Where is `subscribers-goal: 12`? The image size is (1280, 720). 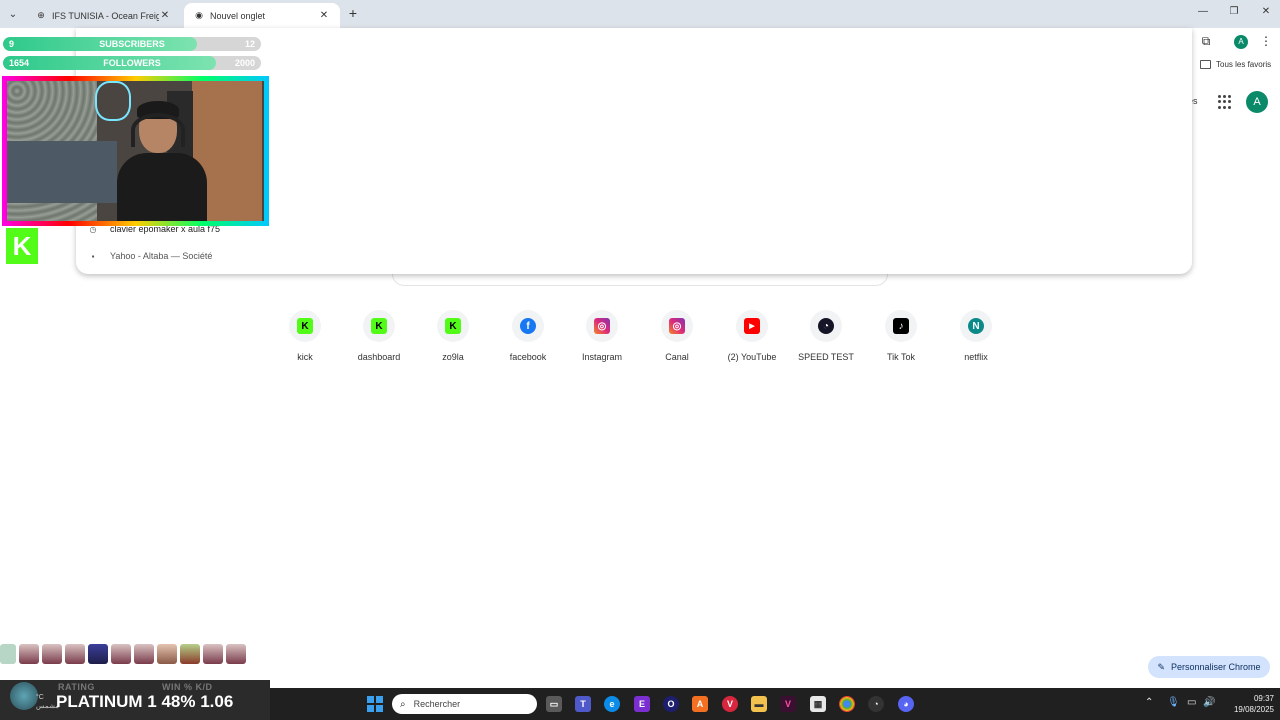 subscribers-goal: 12 is located at coordinates (249, 44).